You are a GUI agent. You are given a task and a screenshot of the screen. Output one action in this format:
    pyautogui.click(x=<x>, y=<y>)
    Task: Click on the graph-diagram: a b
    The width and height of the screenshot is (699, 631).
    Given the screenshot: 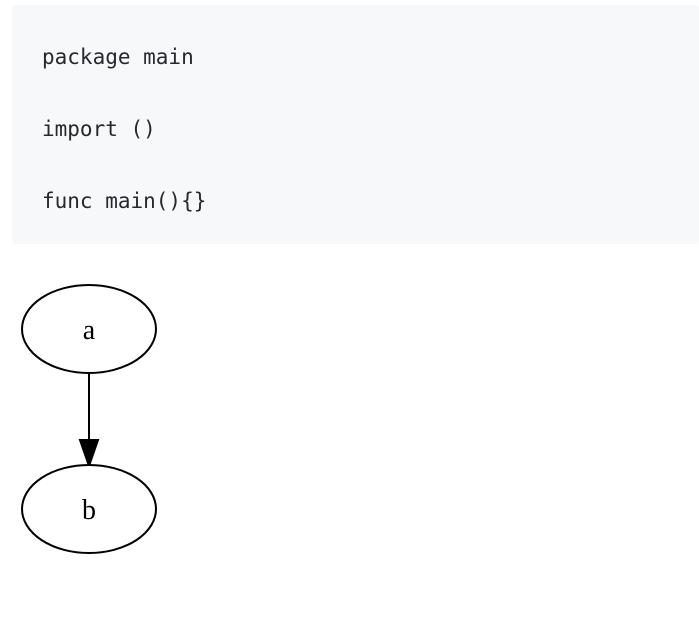 What is the action you would take?
    pyautogui.click(x=89, y=419)
    